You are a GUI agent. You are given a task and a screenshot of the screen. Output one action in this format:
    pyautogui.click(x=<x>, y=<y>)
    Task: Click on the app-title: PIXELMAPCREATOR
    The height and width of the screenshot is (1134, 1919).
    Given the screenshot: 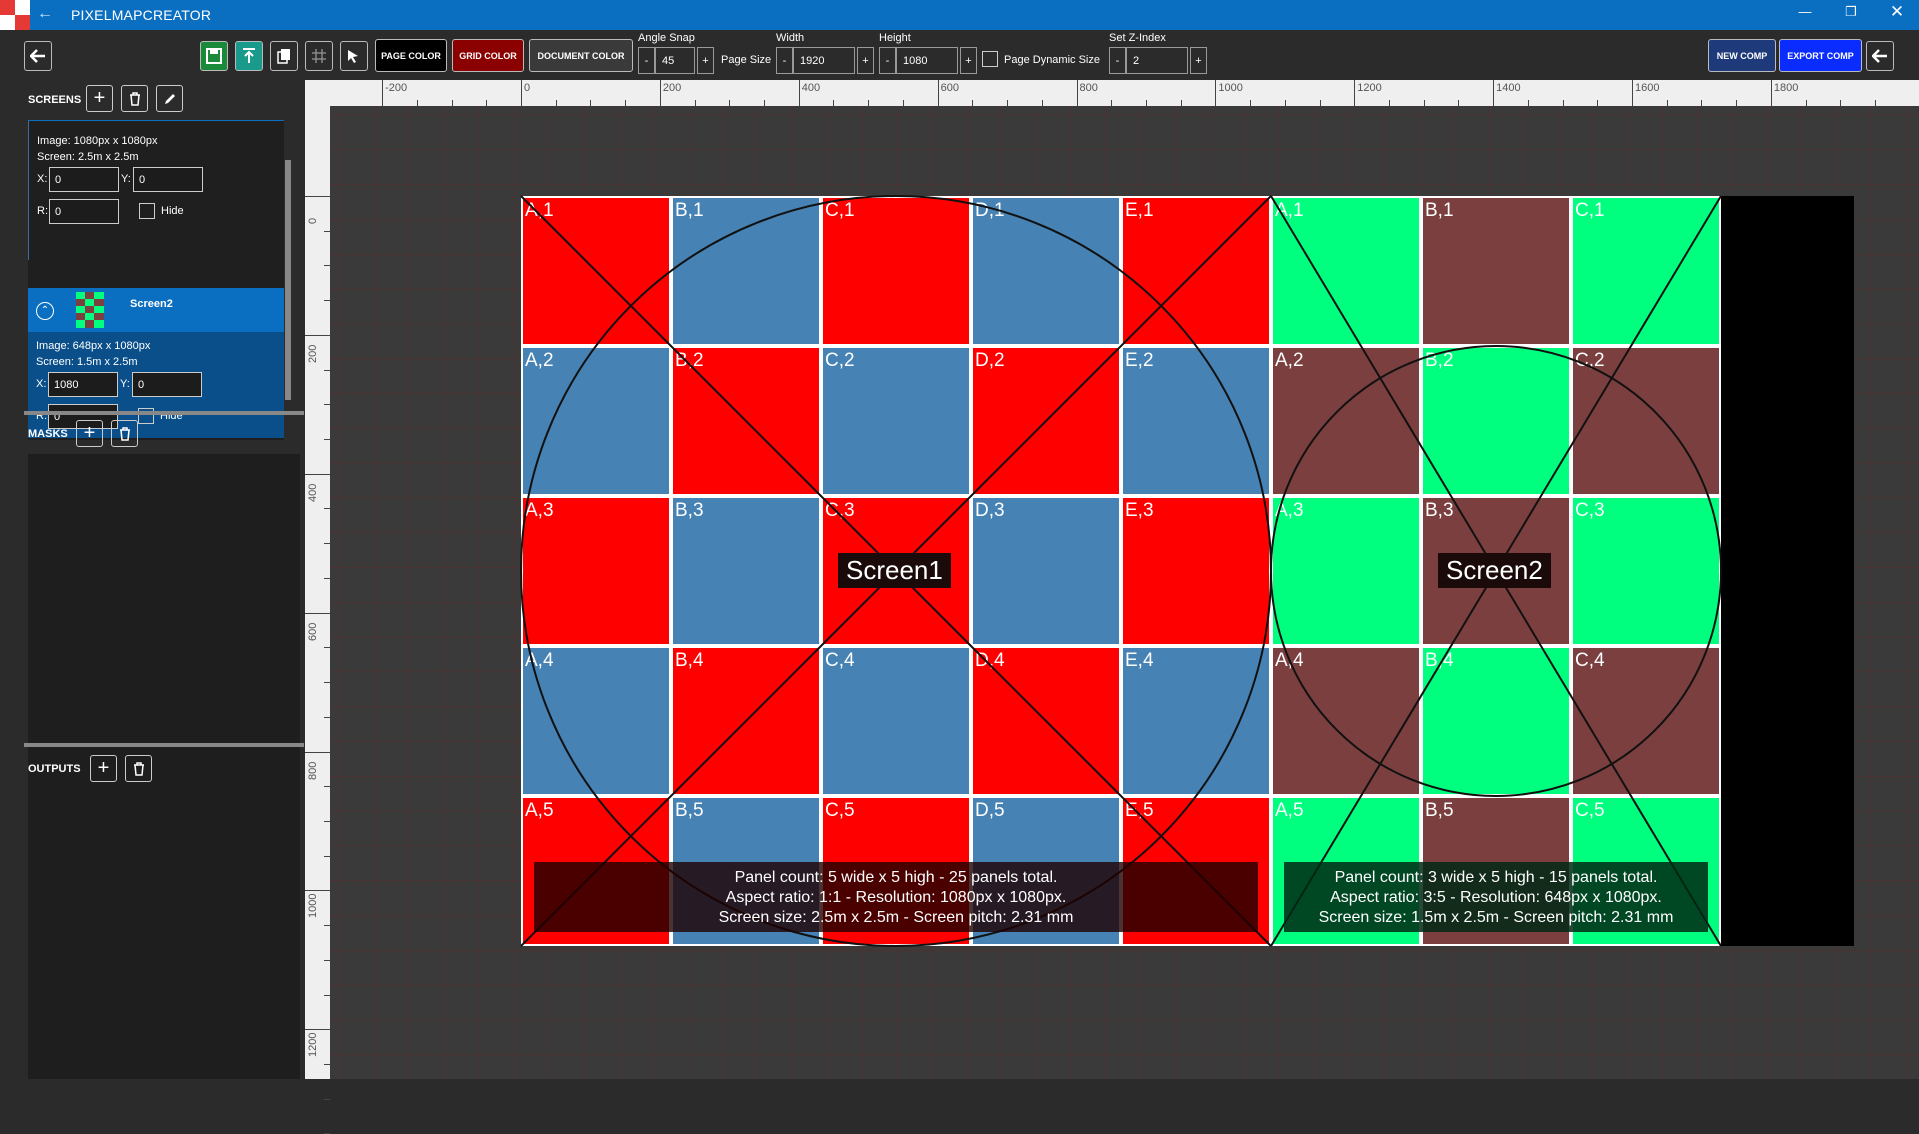 What is the action you would take?
    pyautogui.click(x=141, y=15)
    